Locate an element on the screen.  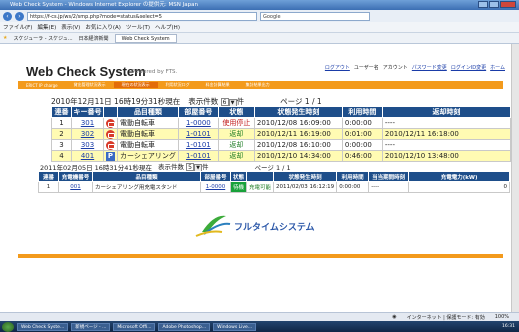
search-input: Google is located at coordinates (315, 16).